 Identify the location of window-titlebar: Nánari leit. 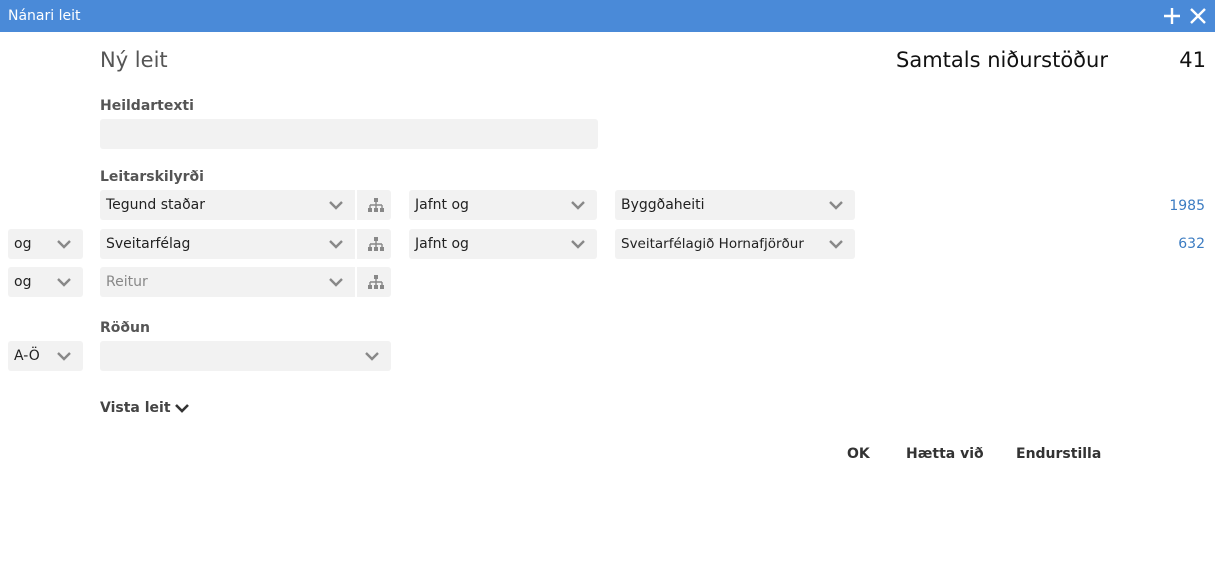
(607, 16).